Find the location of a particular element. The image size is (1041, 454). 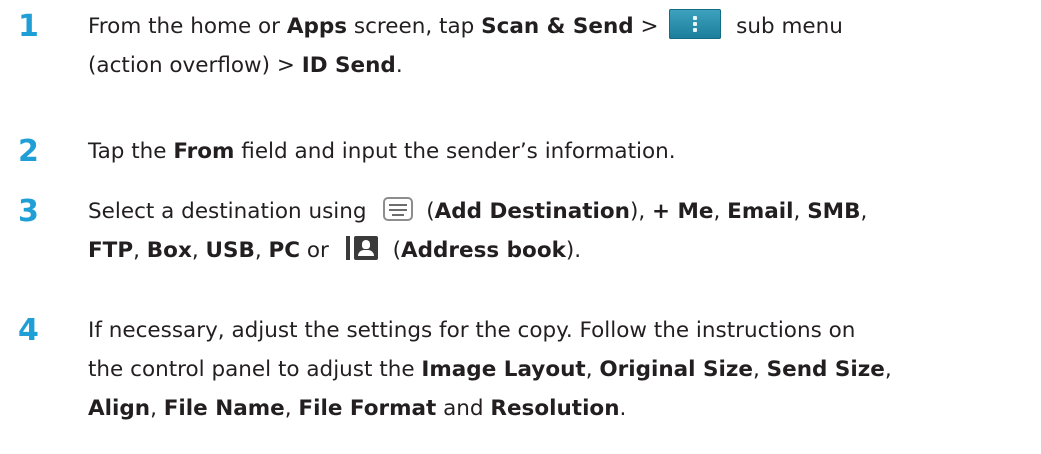

box-label: Box is located at coordinates (169, 250).